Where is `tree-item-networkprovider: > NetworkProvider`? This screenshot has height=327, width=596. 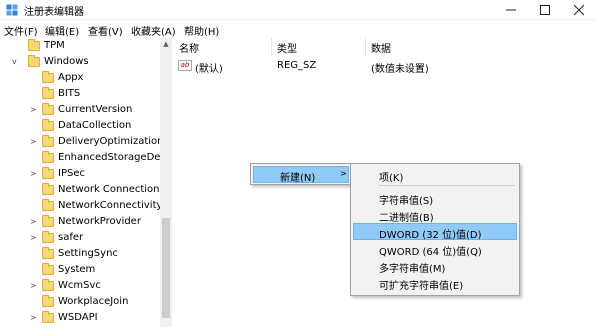 tree-item-networkprovider: > NetworkProvider is located at coordinates (80, 222).